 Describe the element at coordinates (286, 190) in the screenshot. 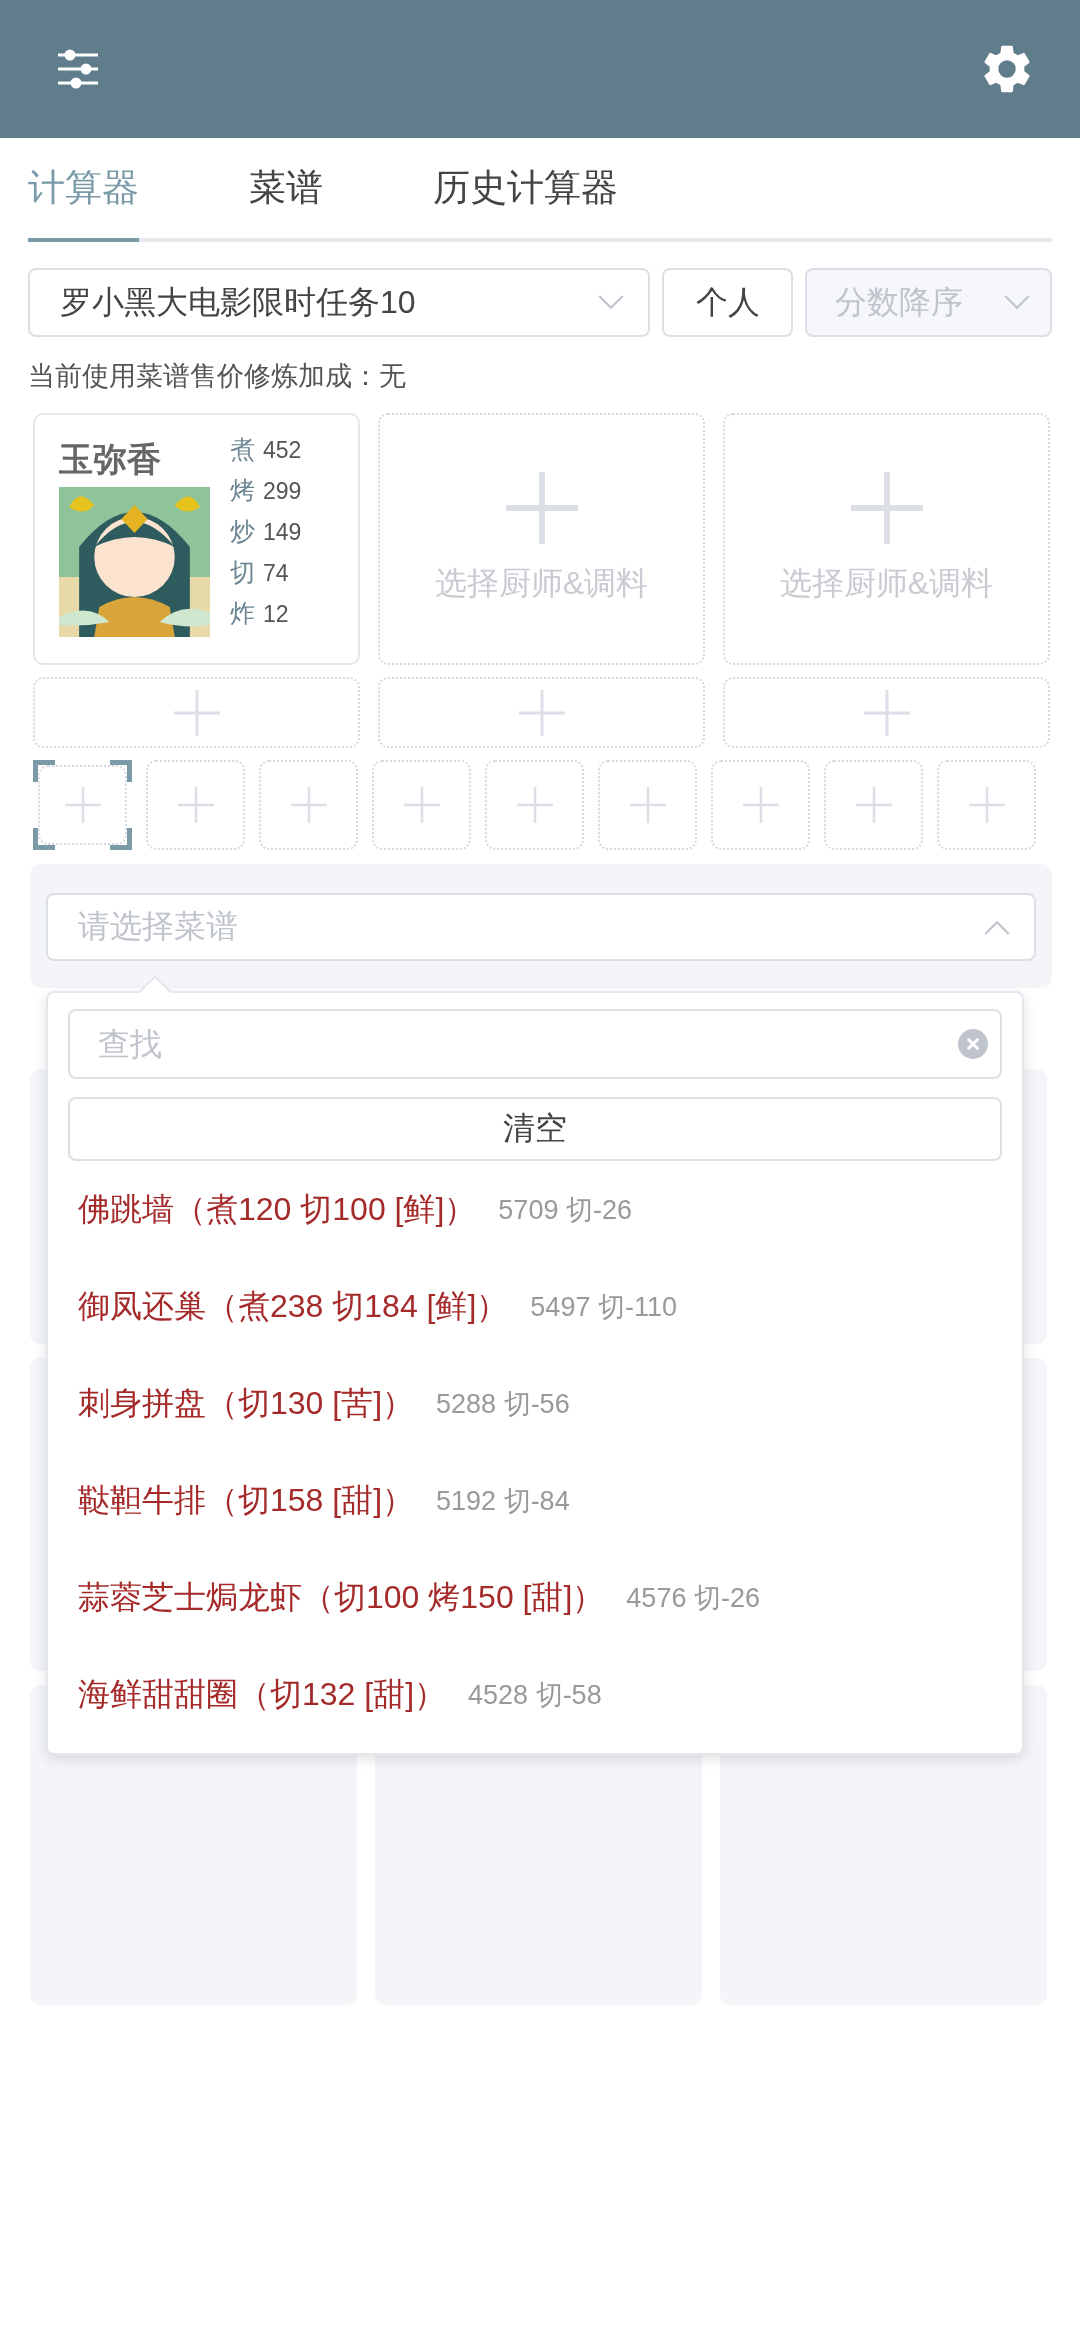

I see `tab: 菜谱` at that location.